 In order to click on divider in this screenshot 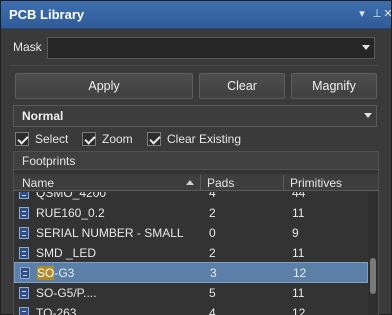, I will do `click(194, 65)`.